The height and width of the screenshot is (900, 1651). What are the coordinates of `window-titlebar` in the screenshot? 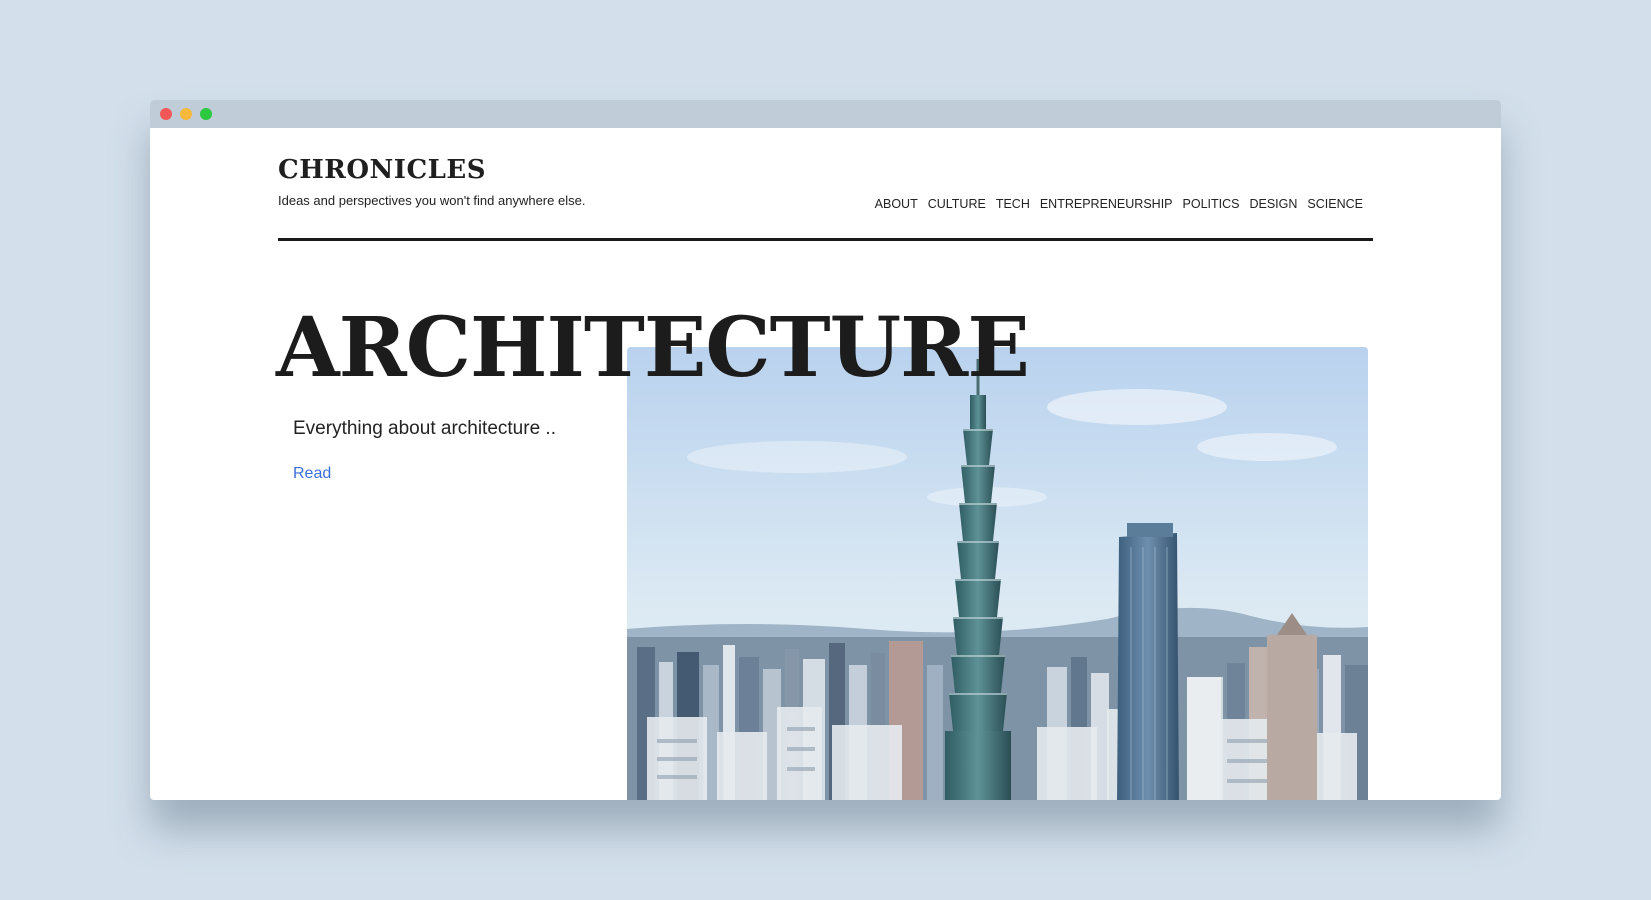 It's located at (825, 114).